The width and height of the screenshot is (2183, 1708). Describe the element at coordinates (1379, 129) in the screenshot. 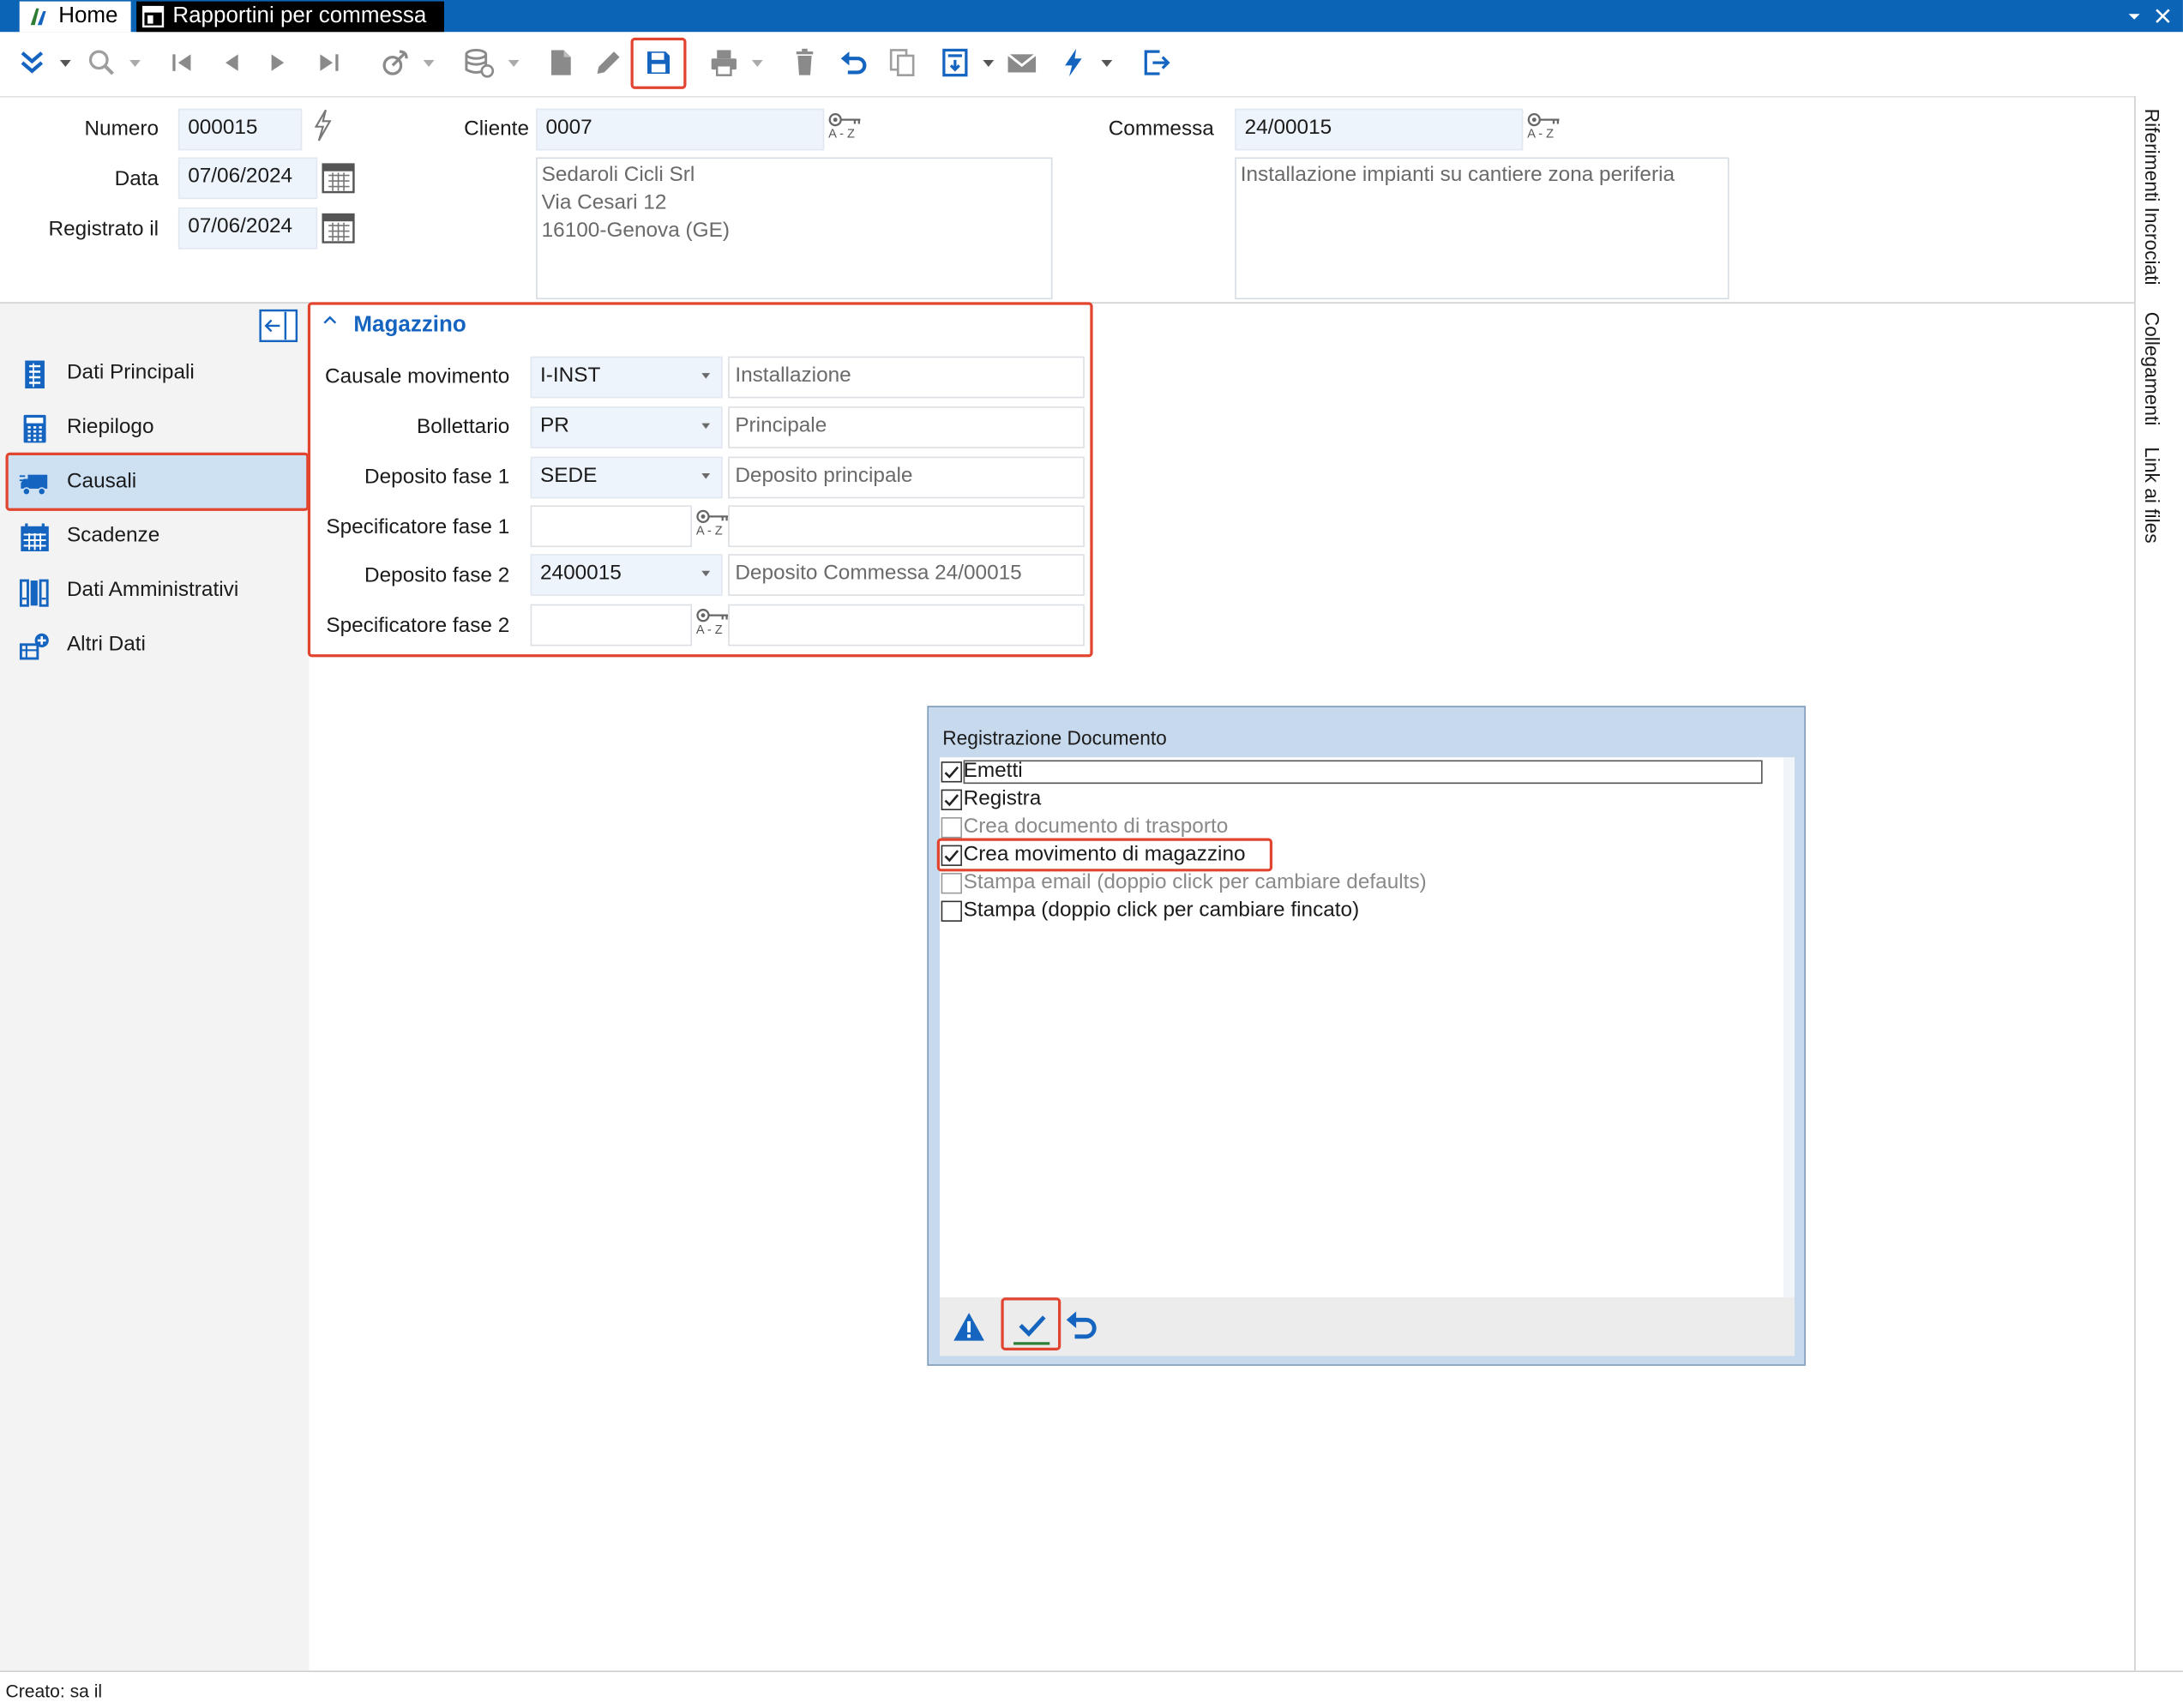

I see `commessa-field: 24/00015` at that location.